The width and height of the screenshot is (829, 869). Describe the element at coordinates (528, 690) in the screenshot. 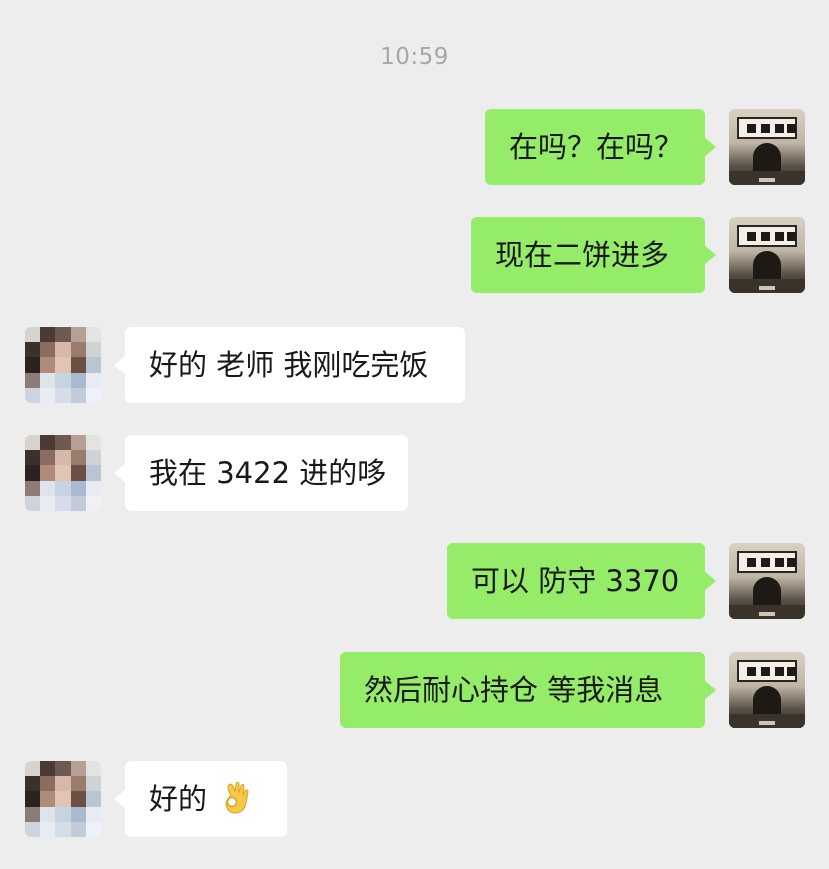

I see `message-bubble: 然后耐心持仓 等我消息` at that location.